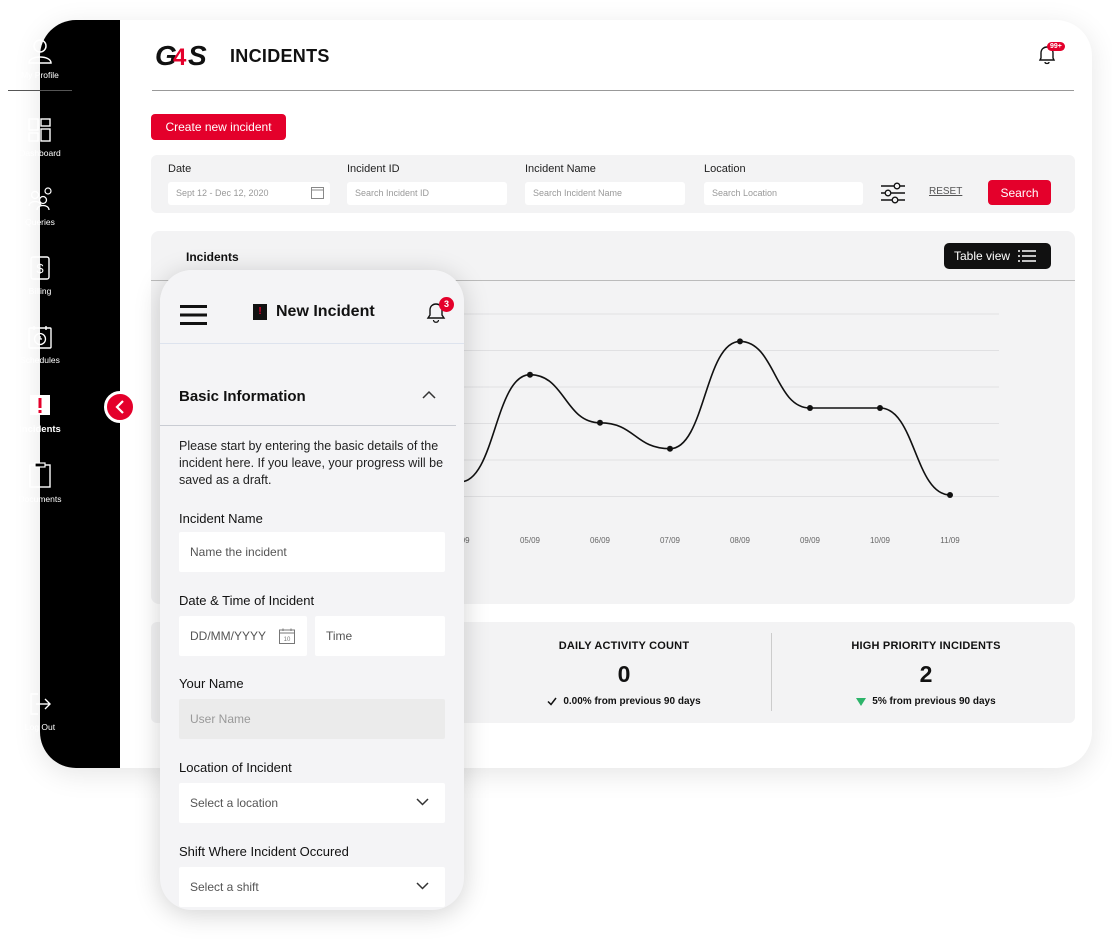 The image size is (1112, 950). Describe the element at coordinates (224, 887) in the screenshot. I see `shift-select-value: Select a shift` at that location.